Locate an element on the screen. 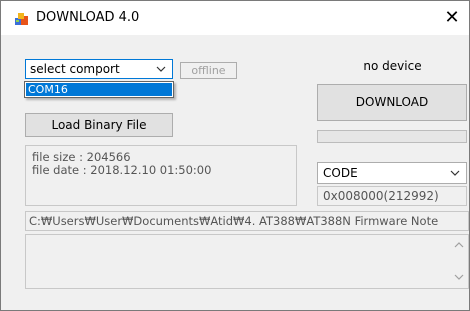 This screenshot has height=311, width=470. comport-option-com16: COM16 is located at coordinates (99, 89).